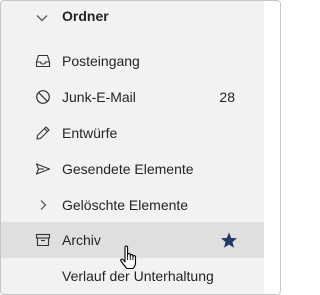 The height and width of the screenshot is (295, 320). What do you see at coordinates (43, 133) in the screenshot?
I see `pencil-icon` at bounding box center [43, 133].